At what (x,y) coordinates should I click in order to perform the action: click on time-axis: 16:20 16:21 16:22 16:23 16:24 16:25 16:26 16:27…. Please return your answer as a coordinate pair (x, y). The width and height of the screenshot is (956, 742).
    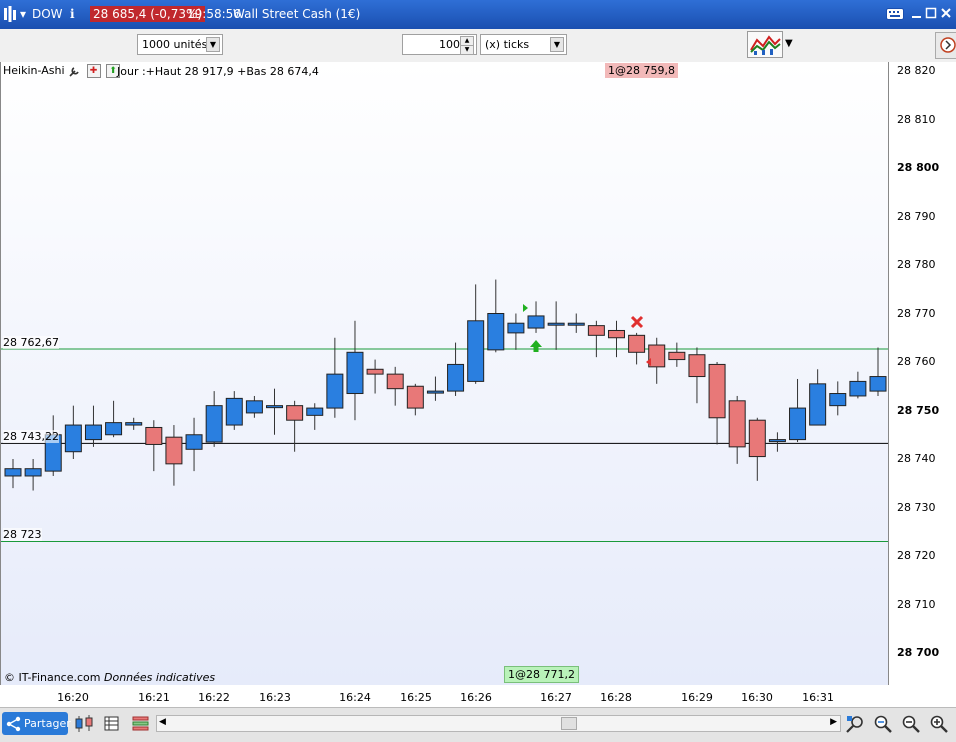
    Looking at the image, I should click on (478, 696).